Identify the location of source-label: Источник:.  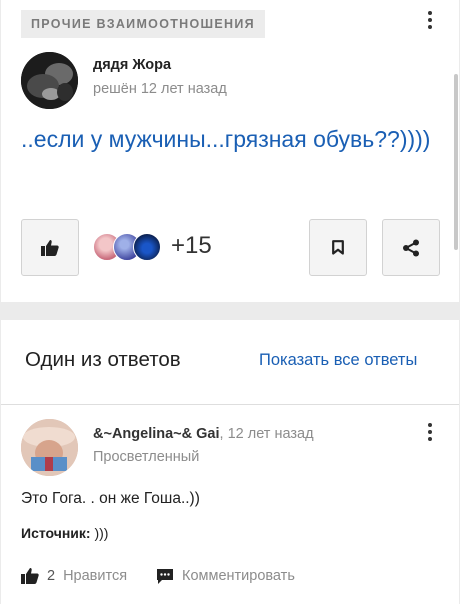
(56, 533).